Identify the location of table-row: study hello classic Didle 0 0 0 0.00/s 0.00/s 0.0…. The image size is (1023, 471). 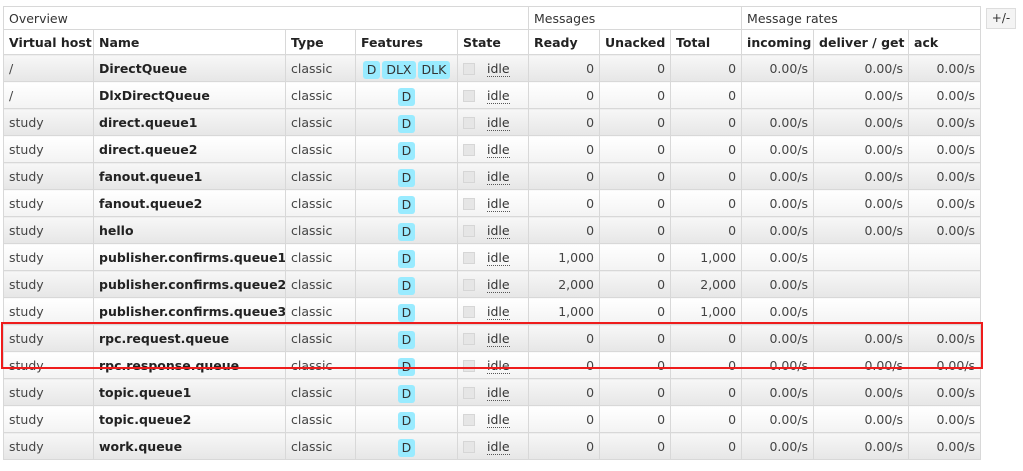
(492, 230).